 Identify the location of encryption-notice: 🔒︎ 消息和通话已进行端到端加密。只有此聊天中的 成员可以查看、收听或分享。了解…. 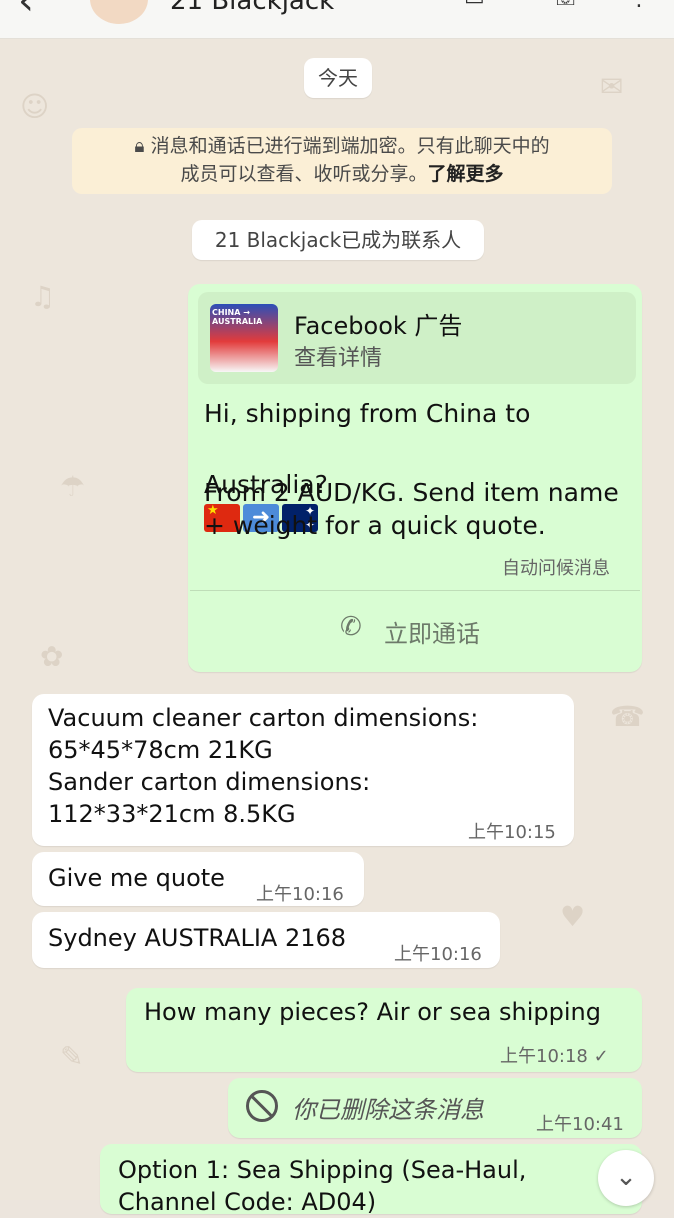
(342, 161).